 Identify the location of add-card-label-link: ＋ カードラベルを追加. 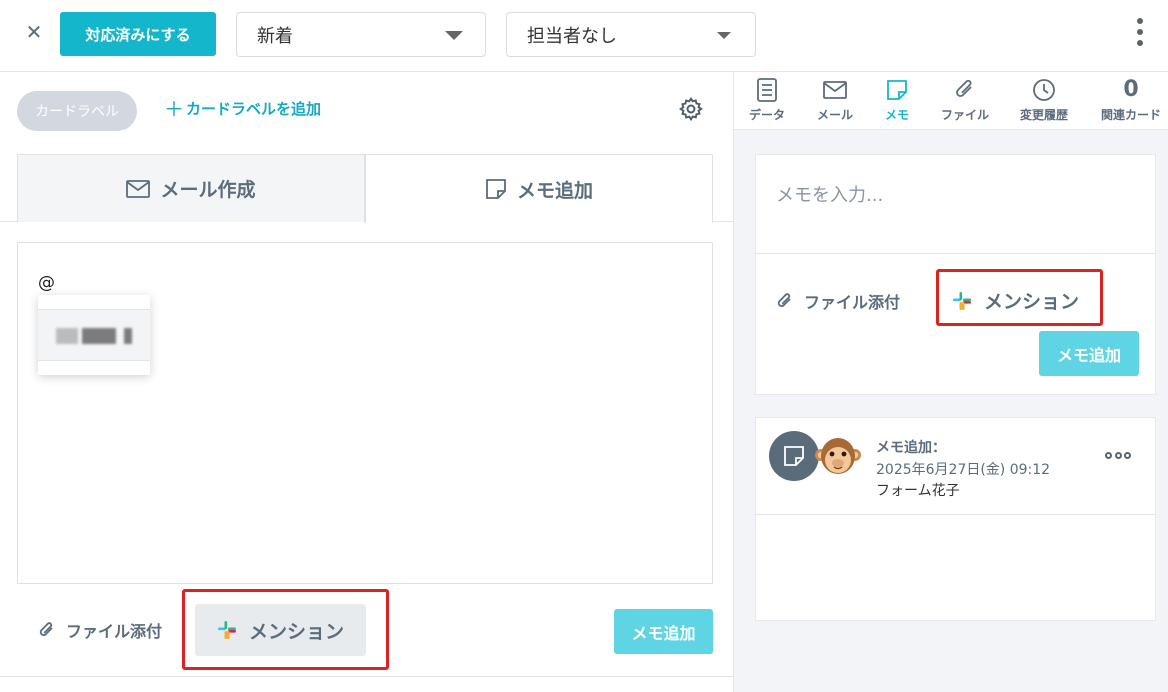
(242, 108).